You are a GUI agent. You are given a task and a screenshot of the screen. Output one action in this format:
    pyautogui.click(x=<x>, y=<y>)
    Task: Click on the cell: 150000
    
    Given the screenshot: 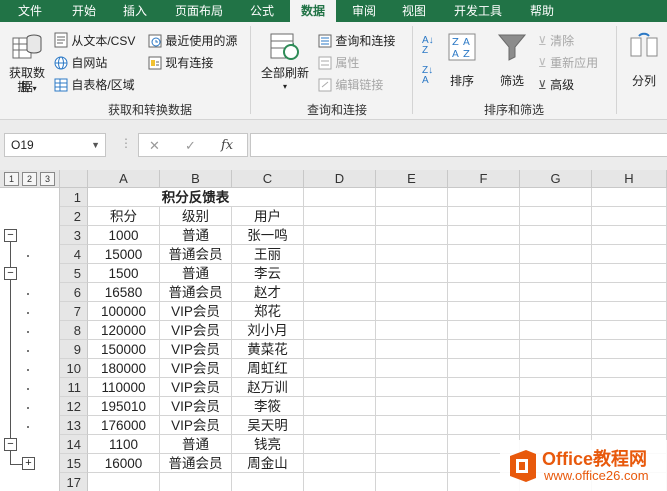 What is the action you would take?
    pyautogui.click(x=124, y=349)
    